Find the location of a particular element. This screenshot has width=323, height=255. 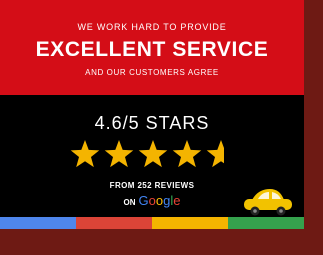

on-label: ON is located at coordinates (129, 202).